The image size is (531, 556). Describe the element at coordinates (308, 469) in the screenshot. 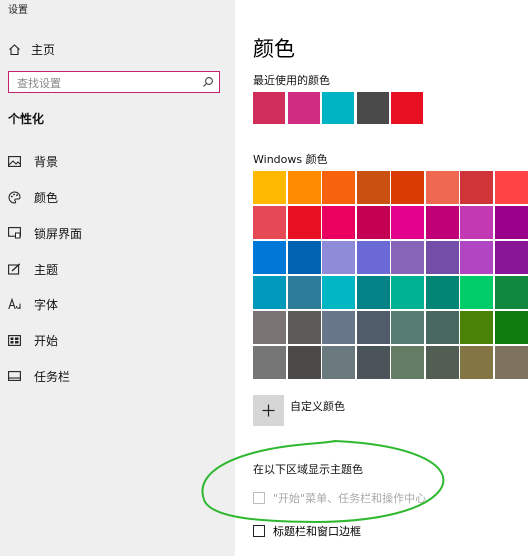

I see `show-accent-heading: 在以下区域显示主题色` at that location.